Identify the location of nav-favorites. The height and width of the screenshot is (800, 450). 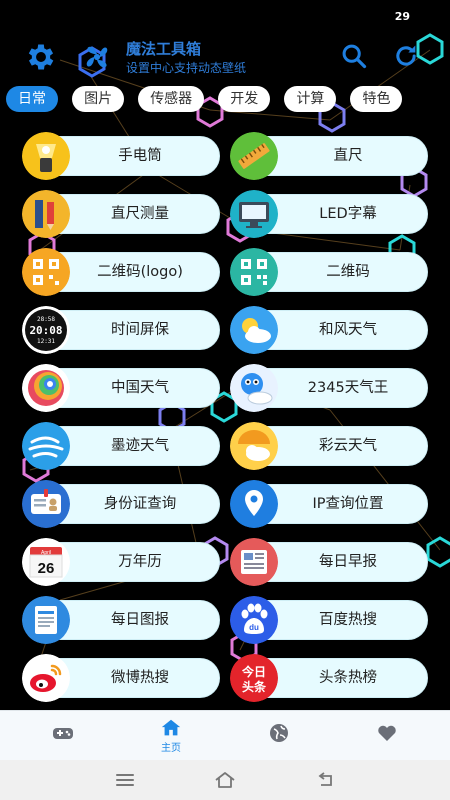
(387, 736).